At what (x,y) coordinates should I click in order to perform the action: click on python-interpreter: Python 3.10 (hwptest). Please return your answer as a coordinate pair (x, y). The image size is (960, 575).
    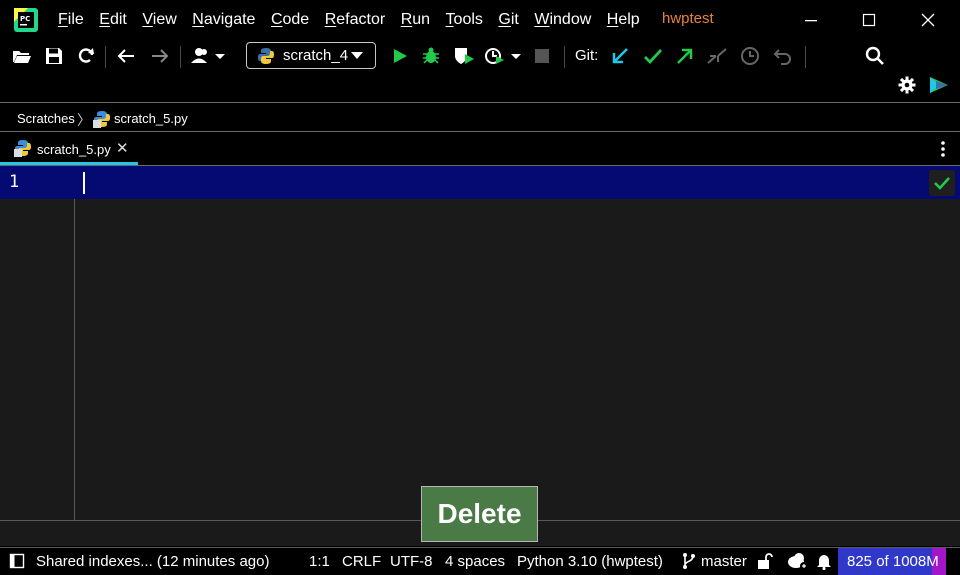
    Looking at the image, I should click on (590, 561).